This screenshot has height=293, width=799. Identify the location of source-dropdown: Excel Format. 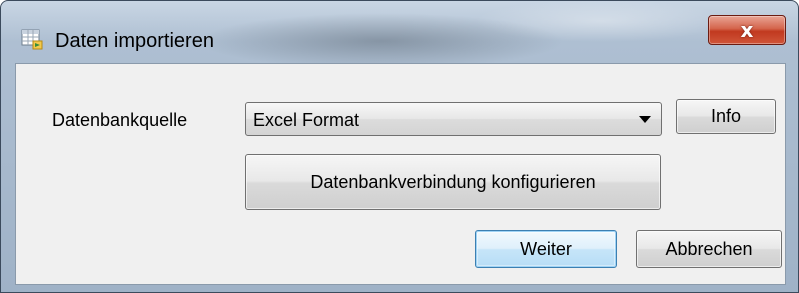
(453, 119).